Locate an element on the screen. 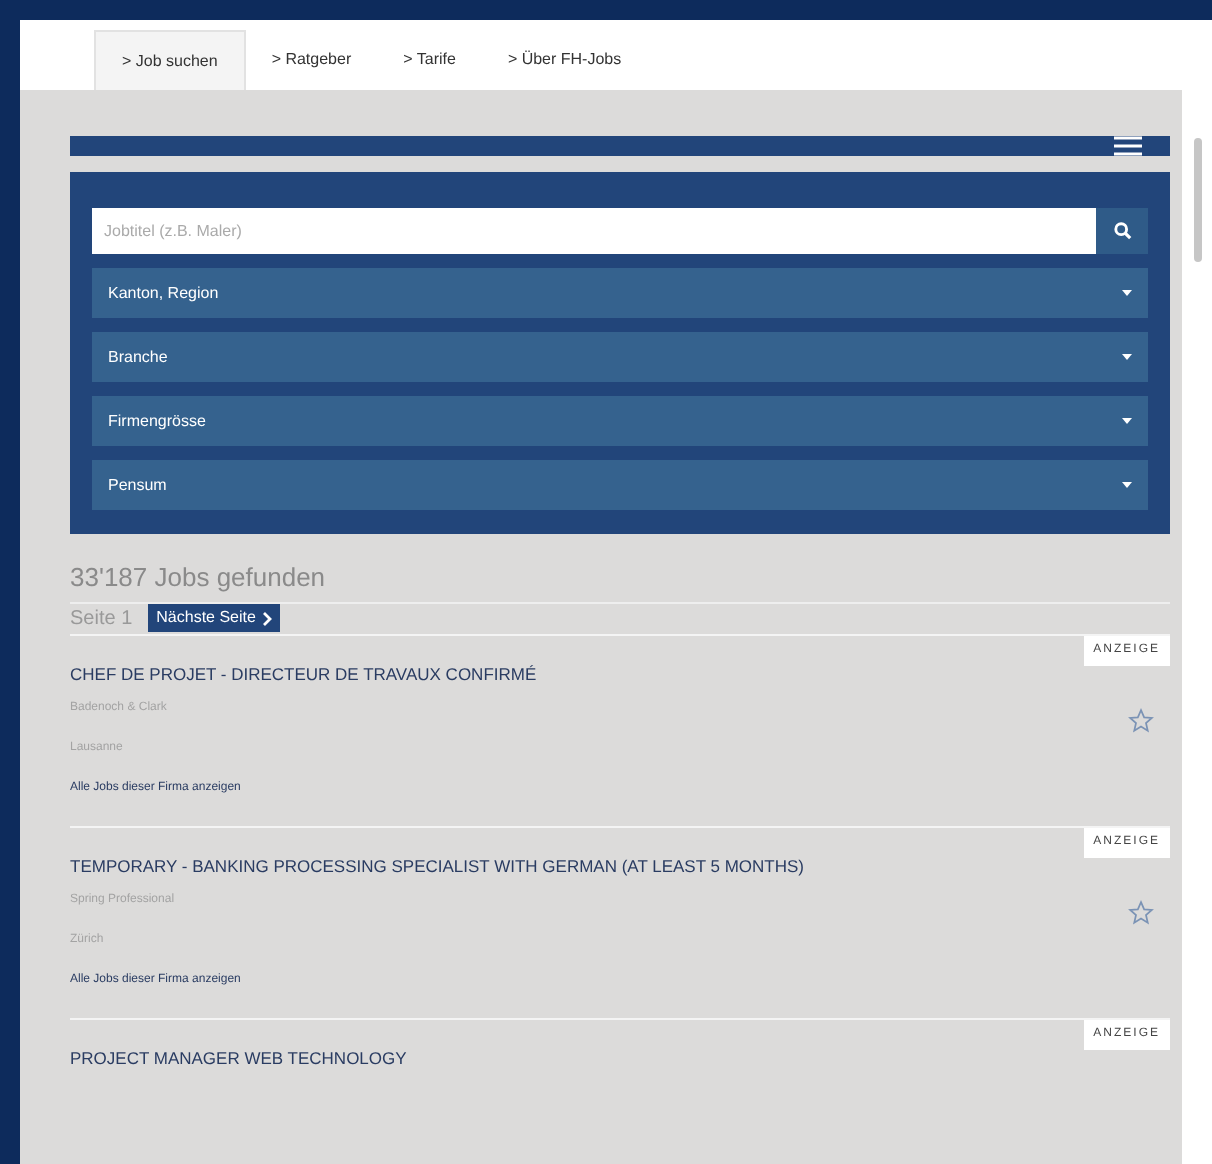 The height and width of the screenshot is (1164, 1212). chevron-icon is located at coordinates (266, 618).